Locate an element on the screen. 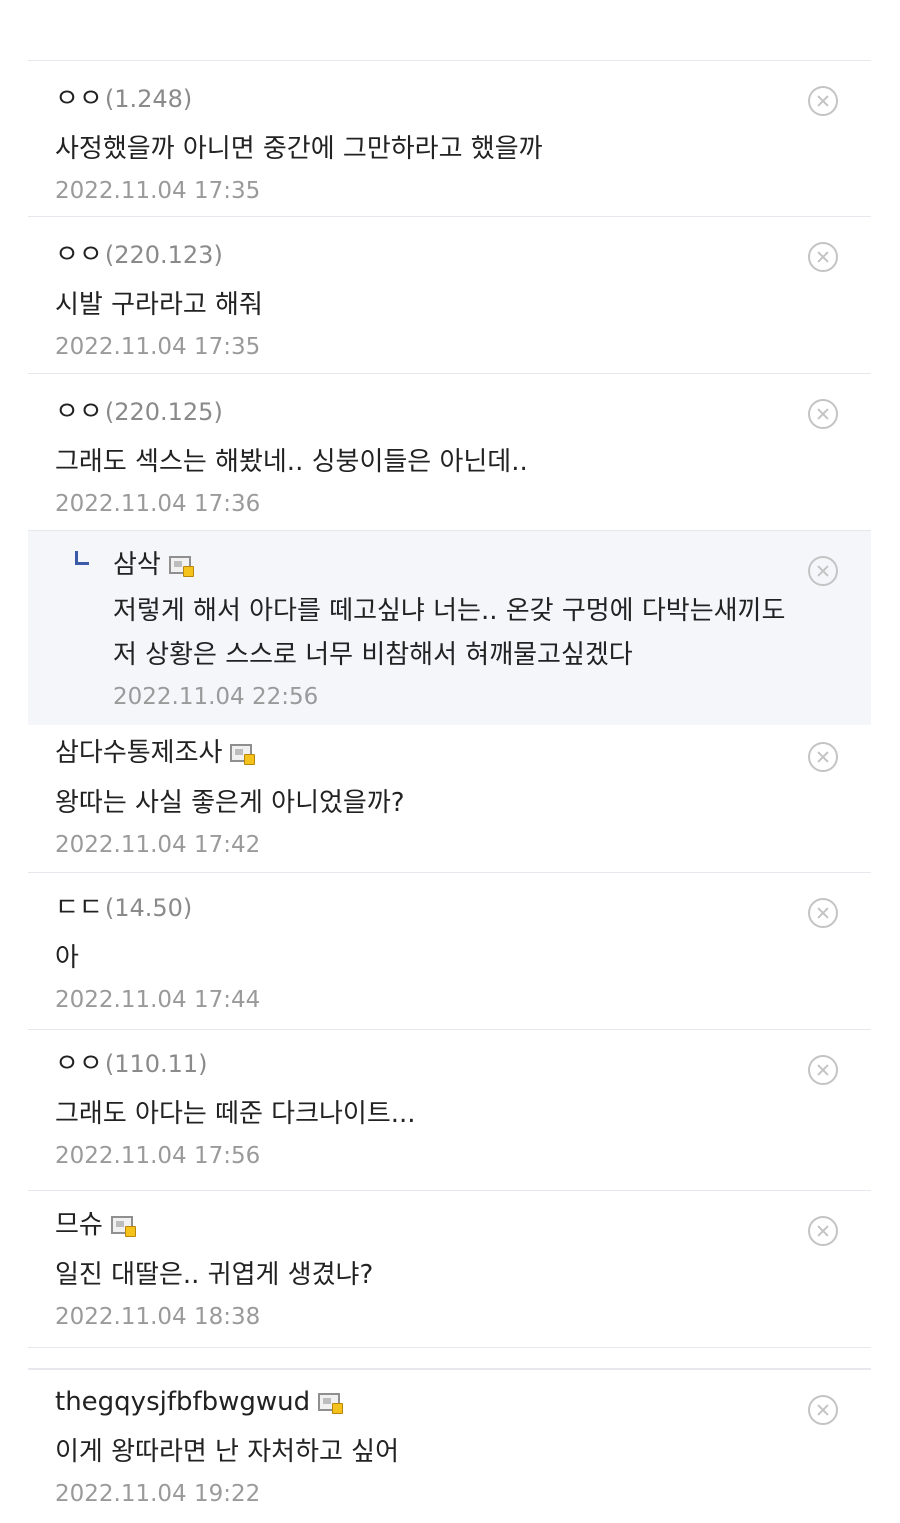  comment-author: 삼다수통제조사 is located at coordinates (428, 753).